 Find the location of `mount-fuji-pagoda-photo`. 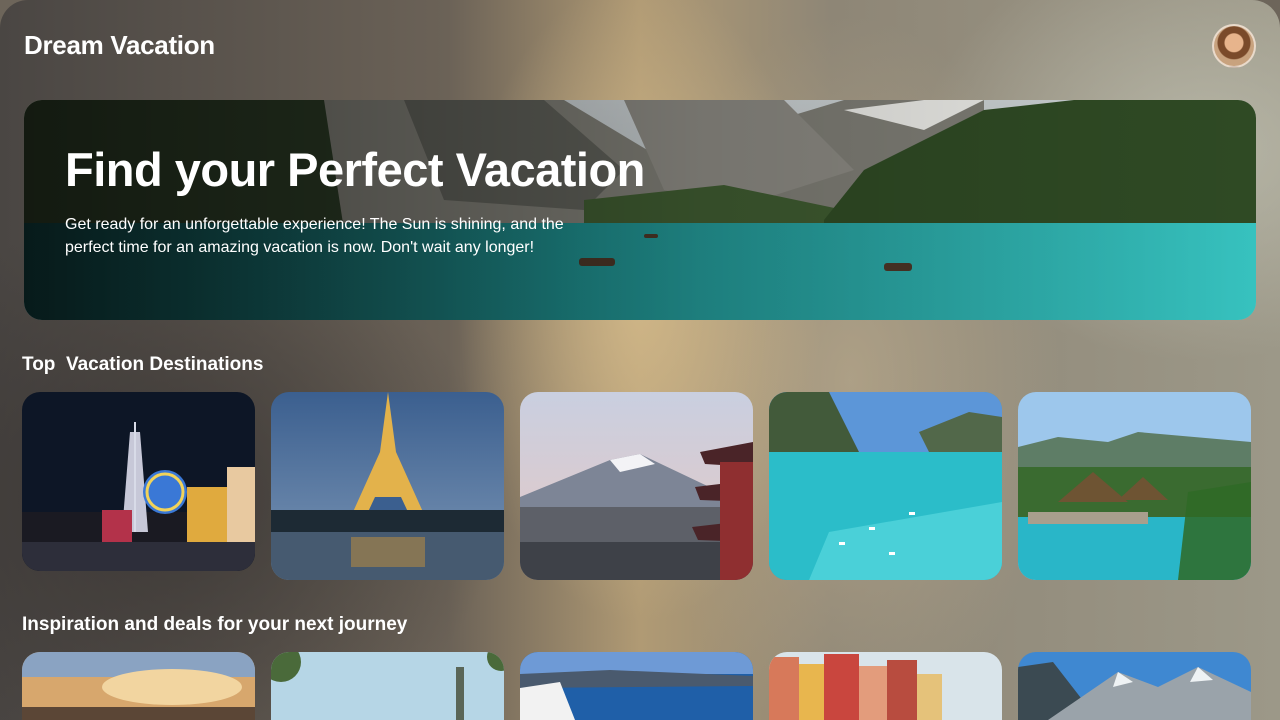

mount-fuji-pagoda-photo is located at coordinates (636, 486).